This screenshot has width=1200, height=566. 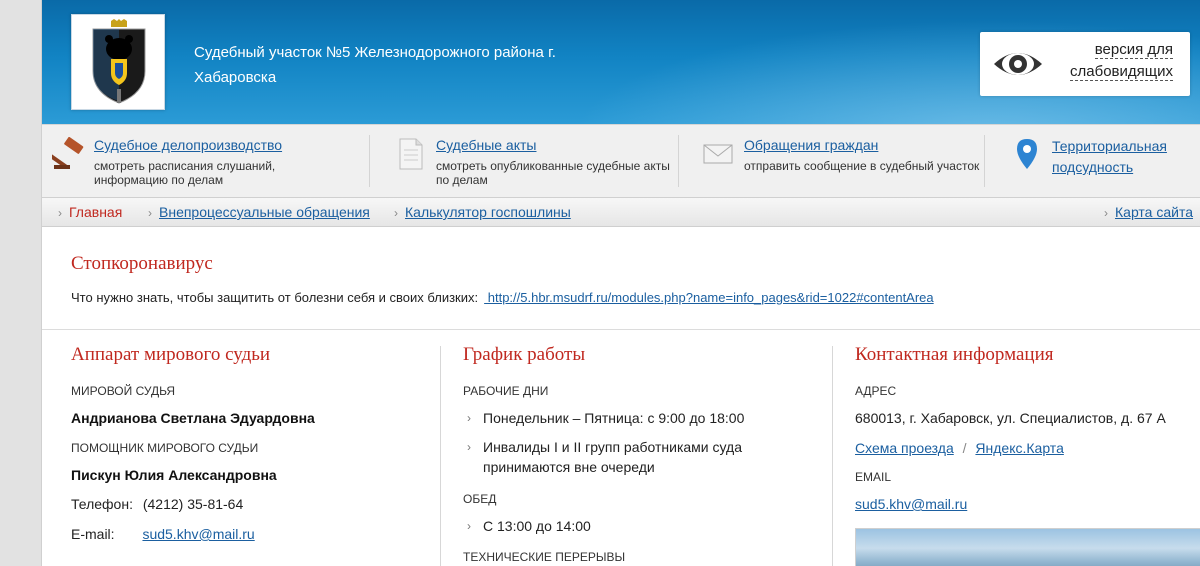 I want to click on list-item: › С 13:00 до 14:00, so click(x=529, y=526).